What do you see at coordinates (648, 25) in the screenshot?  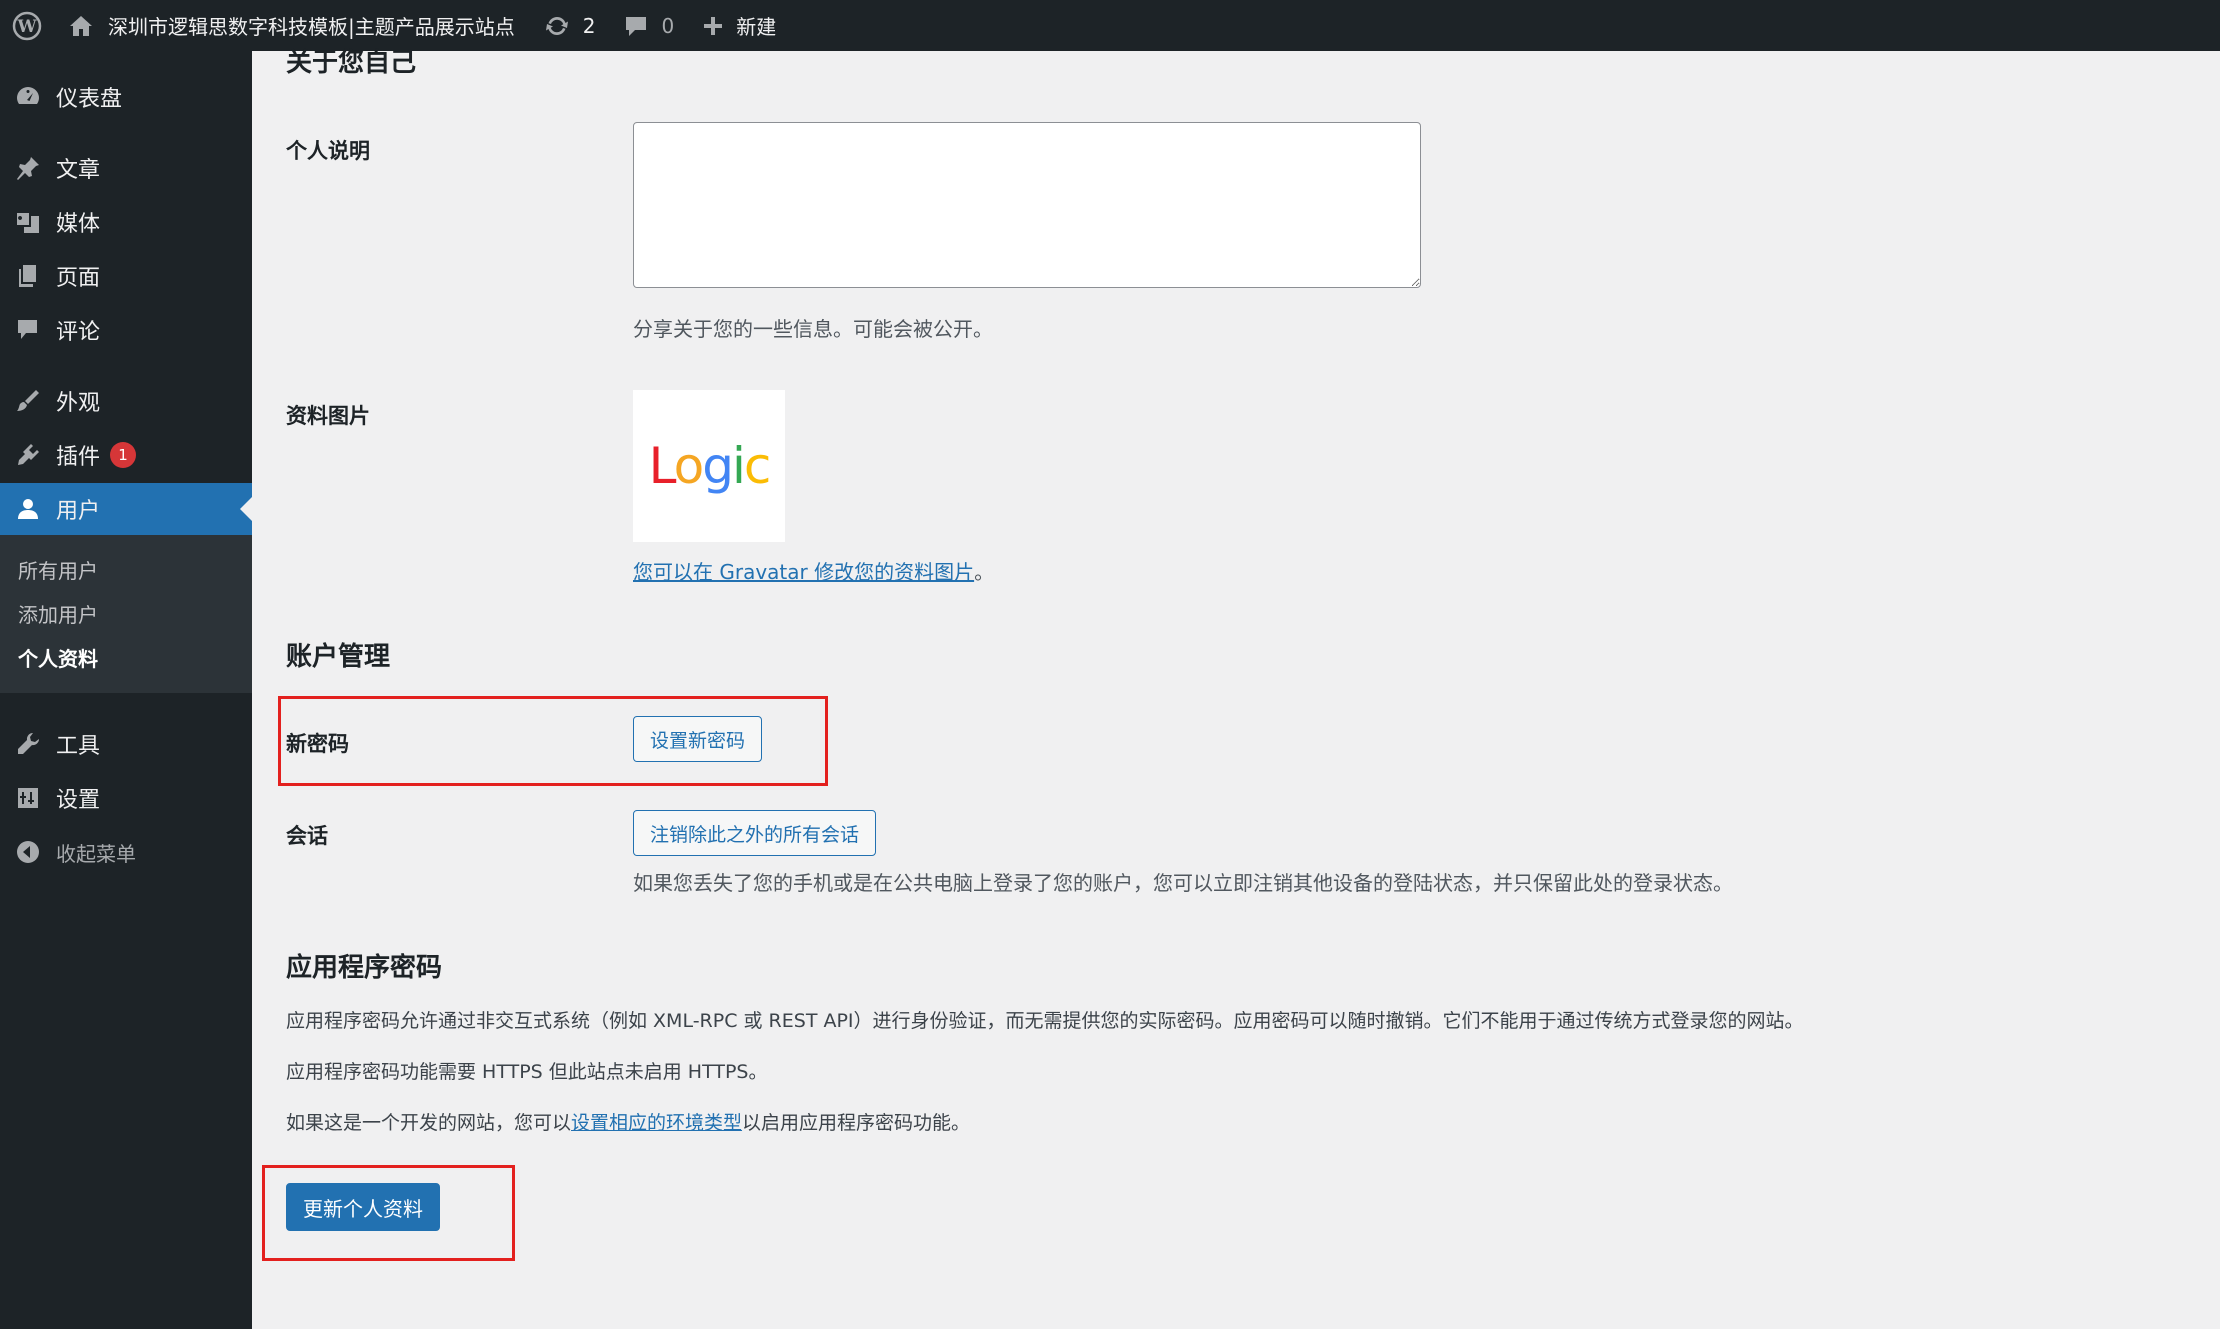 I see `comments-link: 0` at bounding box center [648, 25].